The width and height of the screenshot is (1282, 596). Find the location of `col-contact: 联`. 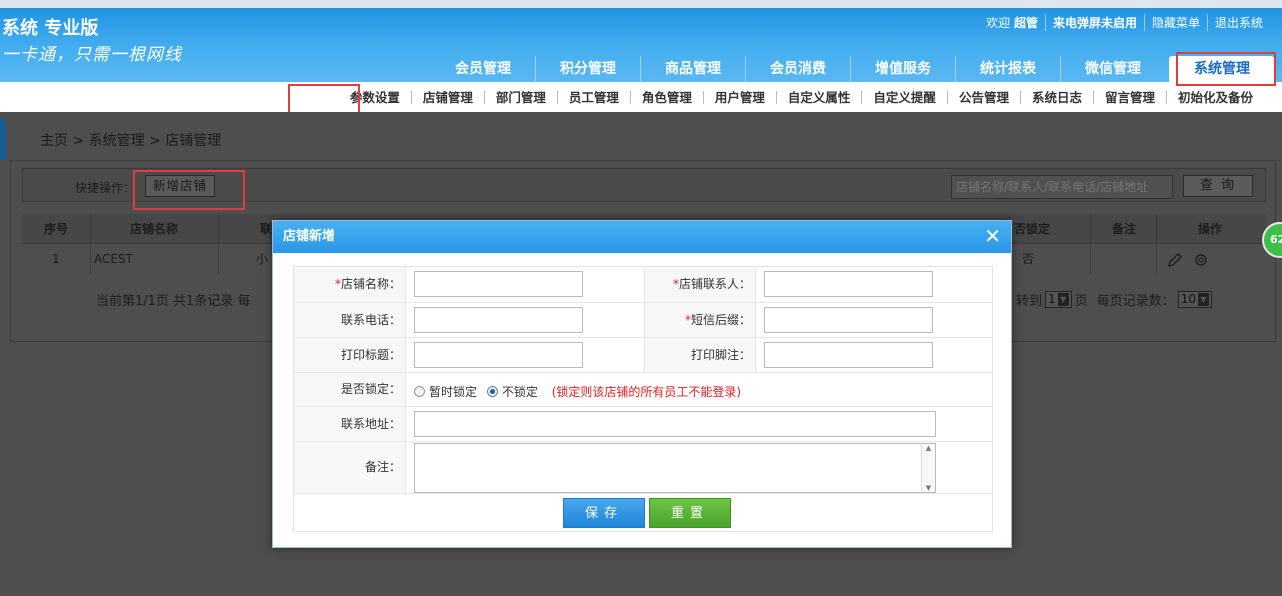

col-contact: 联 is located at coordinates (266, 229).